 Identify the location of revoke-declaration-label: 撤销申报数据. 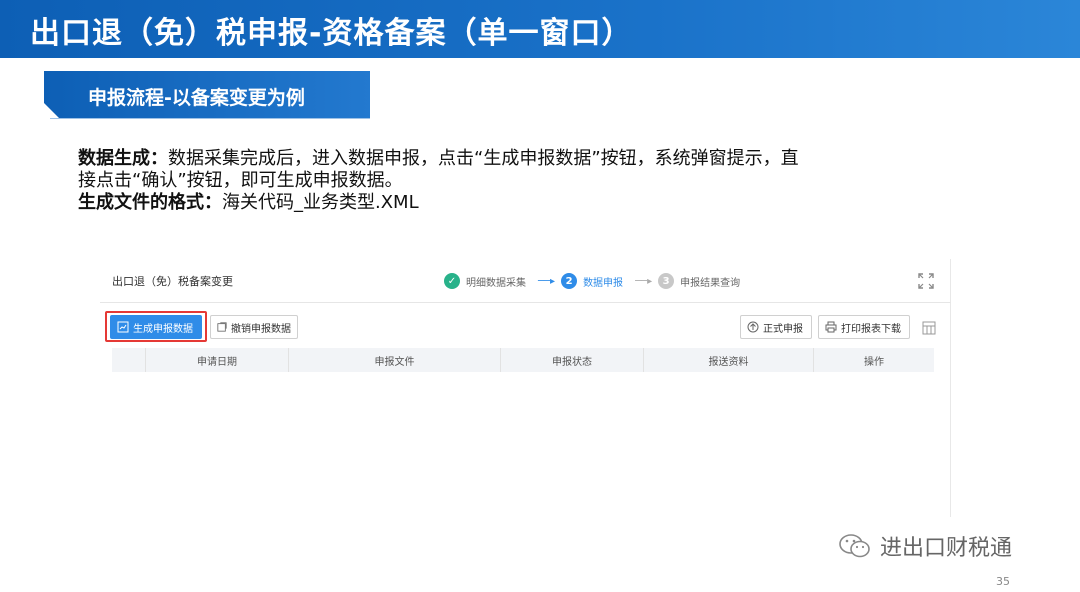
(261, 329).